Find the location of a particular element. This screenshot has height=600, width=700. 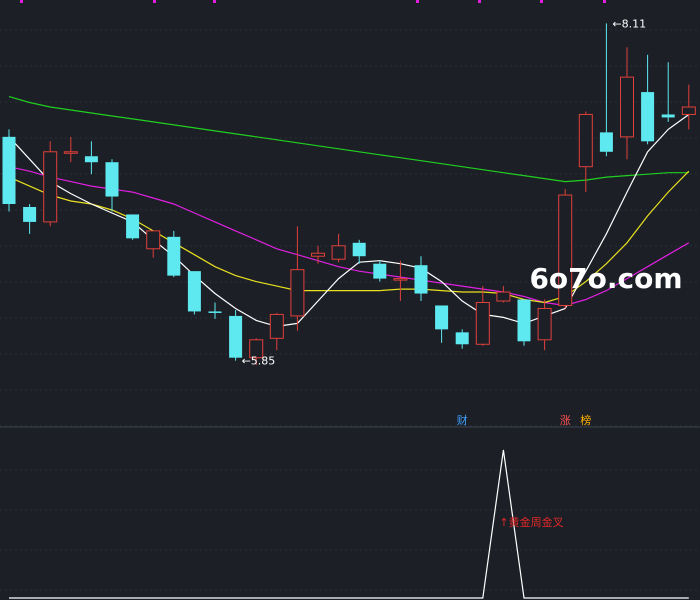

price-annotation: ←8.11 is located at coordinates (629, 23).